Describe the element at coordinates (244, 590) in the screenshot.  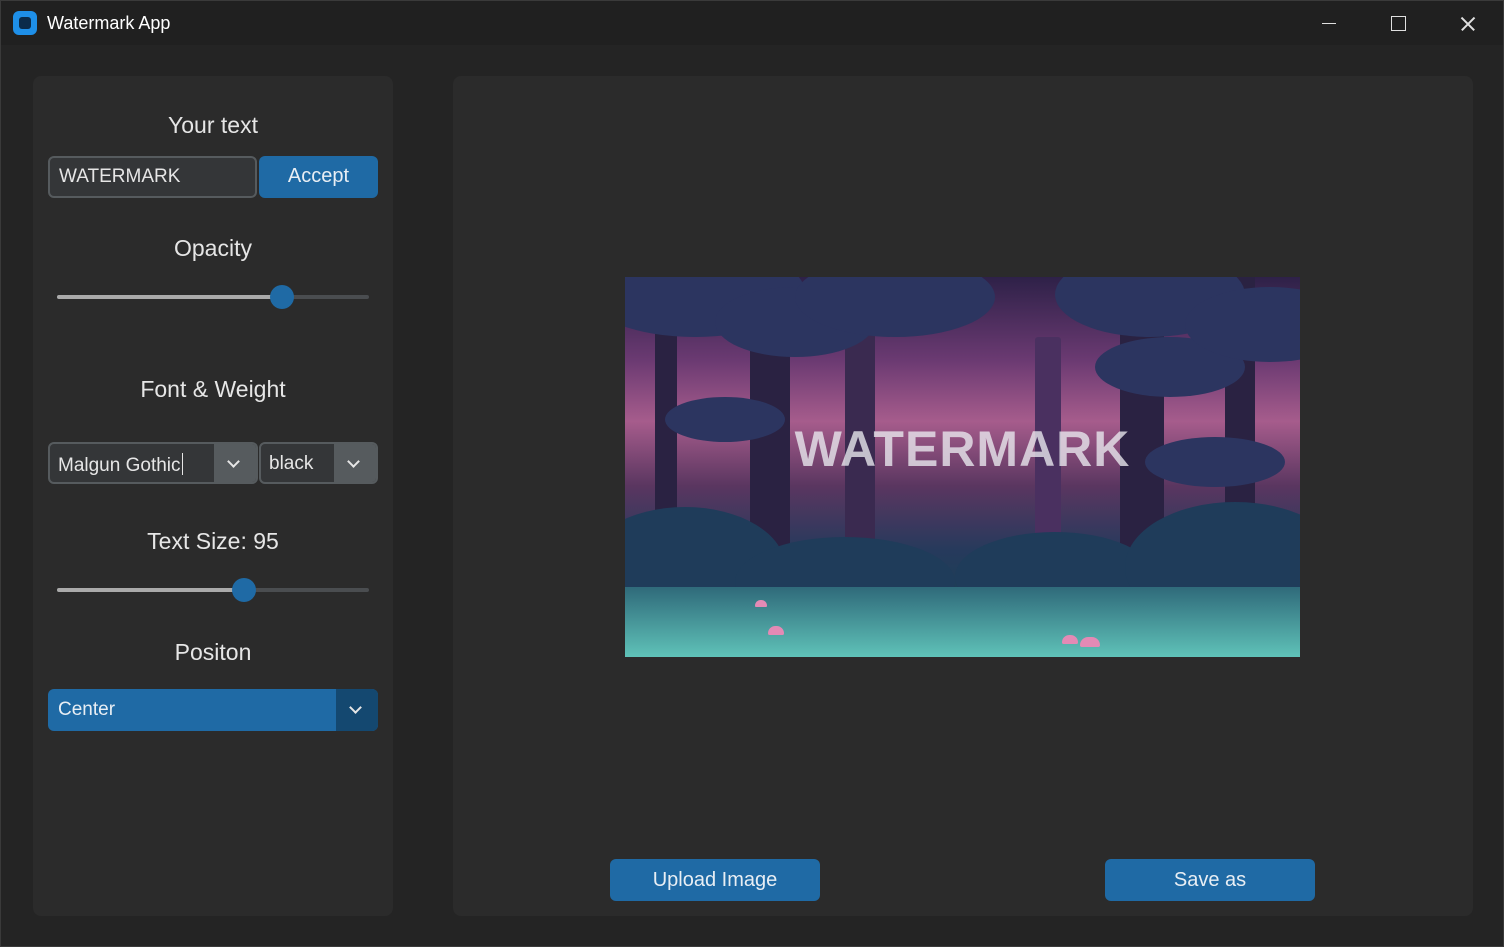
I see `text-size-slider-knob` at that location.